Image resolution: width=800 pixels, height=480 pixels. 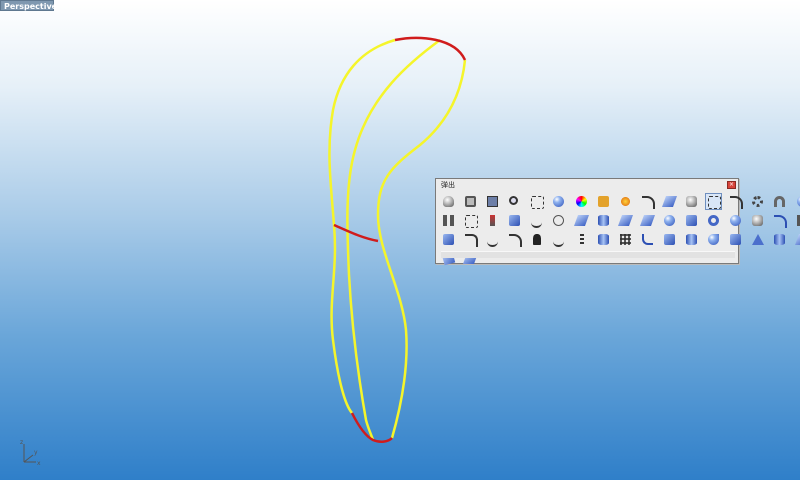 What do you see at coordinates (581, 239) in the screenshot?
I see `ladder-icon` at bounding box center [581, 239].